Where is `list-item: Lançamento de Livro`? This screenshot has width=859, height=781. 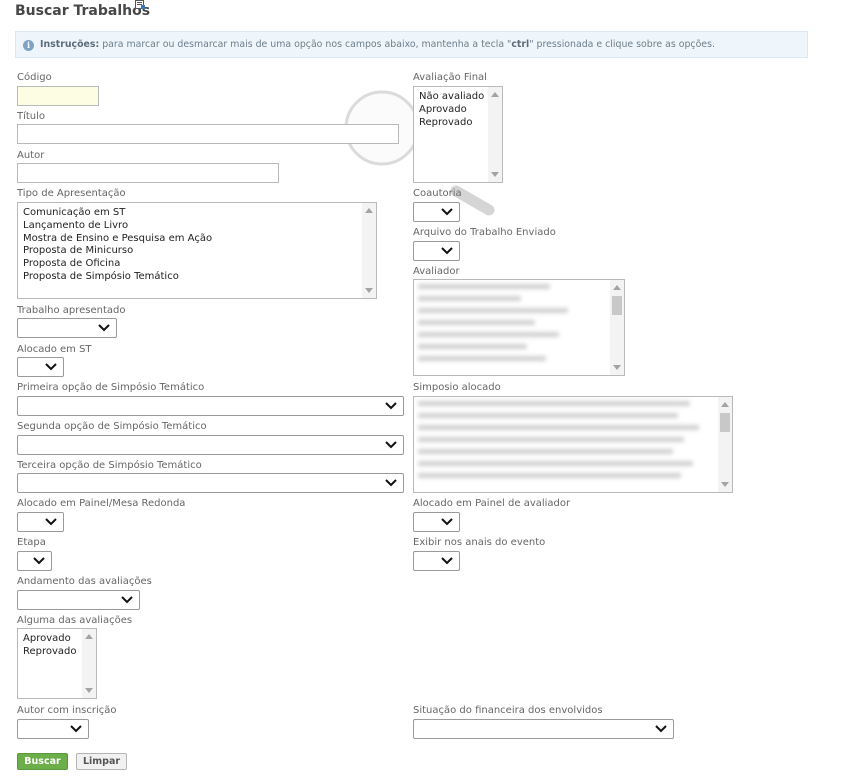 list-item: Lançamento de Livro is located at coordinates (117, 226).